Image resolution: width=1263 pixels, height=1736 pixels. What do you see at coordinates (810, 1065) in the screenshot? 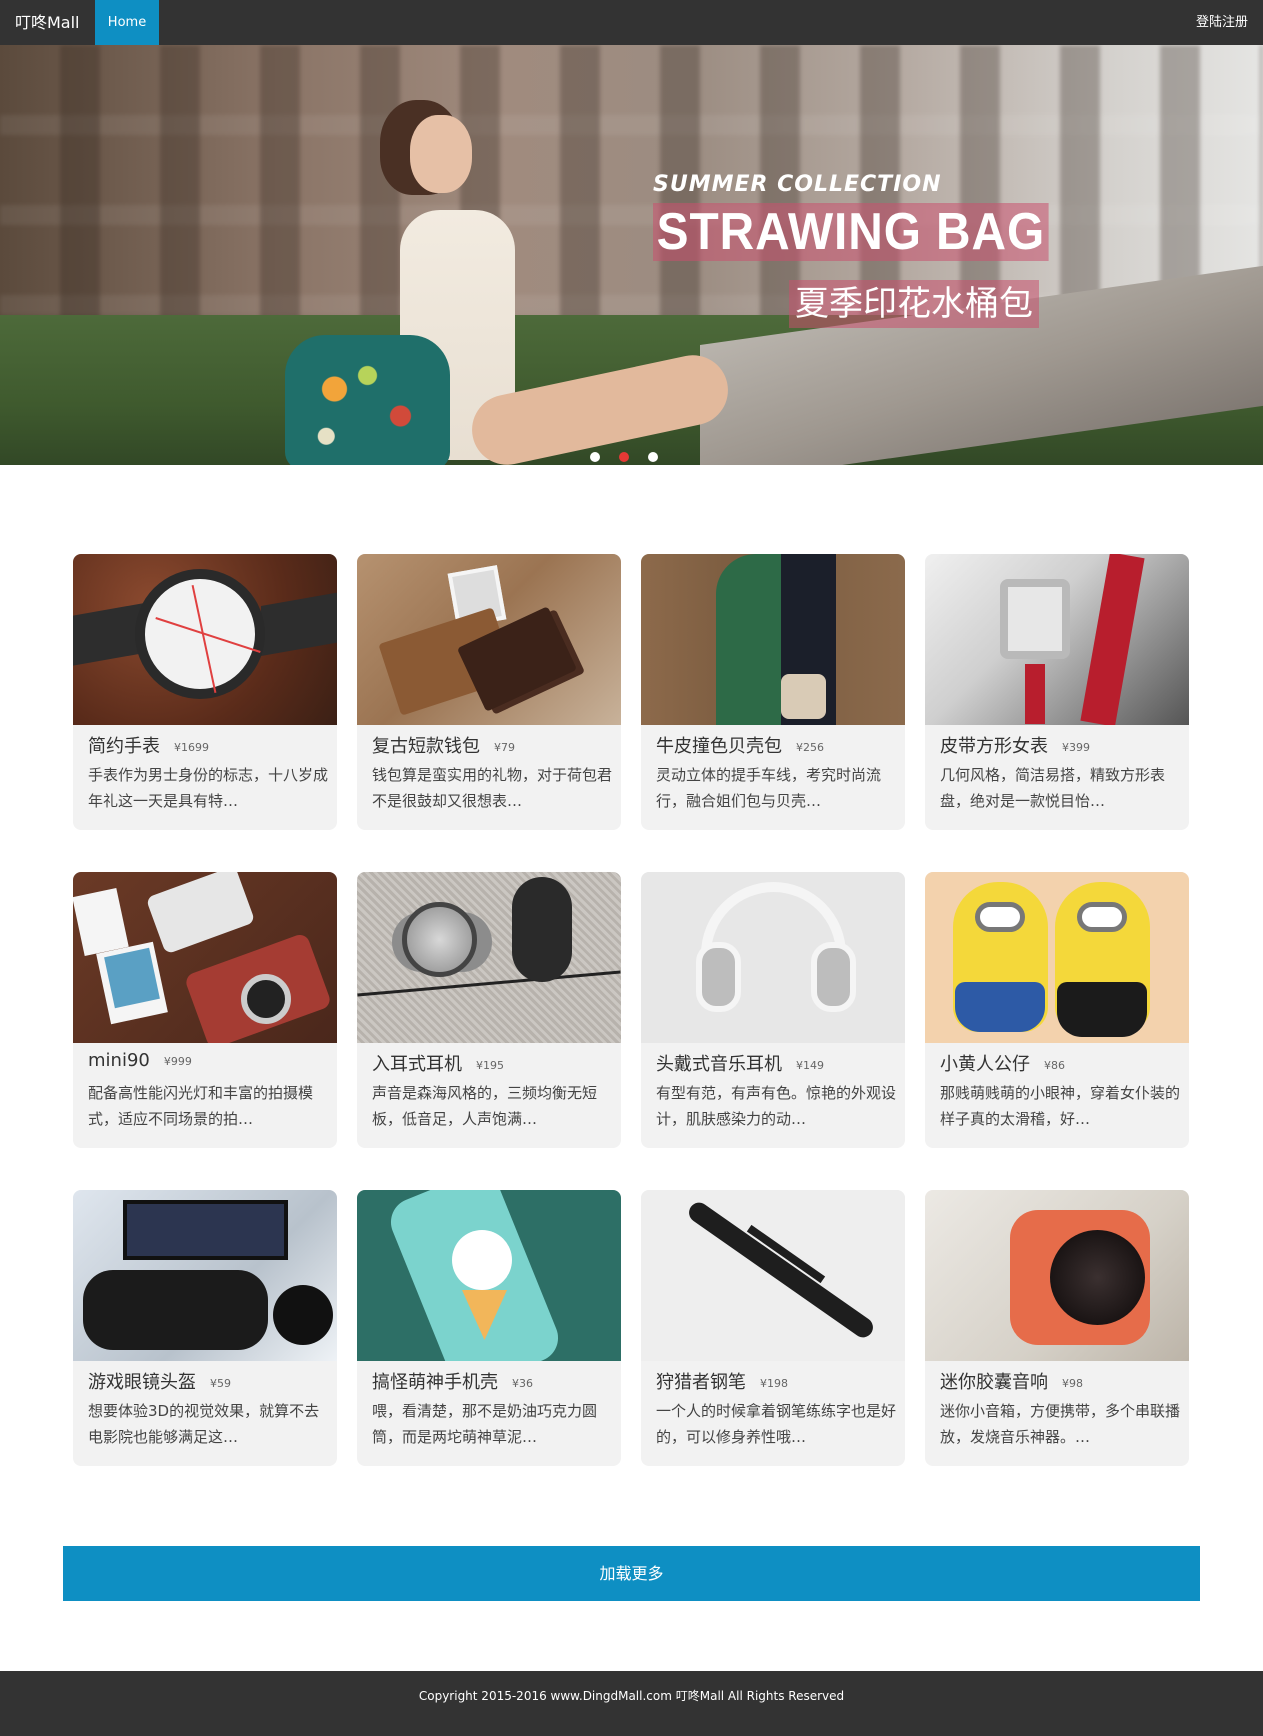
I see `product-price: ¥149` at bounding box center [810, 1065].